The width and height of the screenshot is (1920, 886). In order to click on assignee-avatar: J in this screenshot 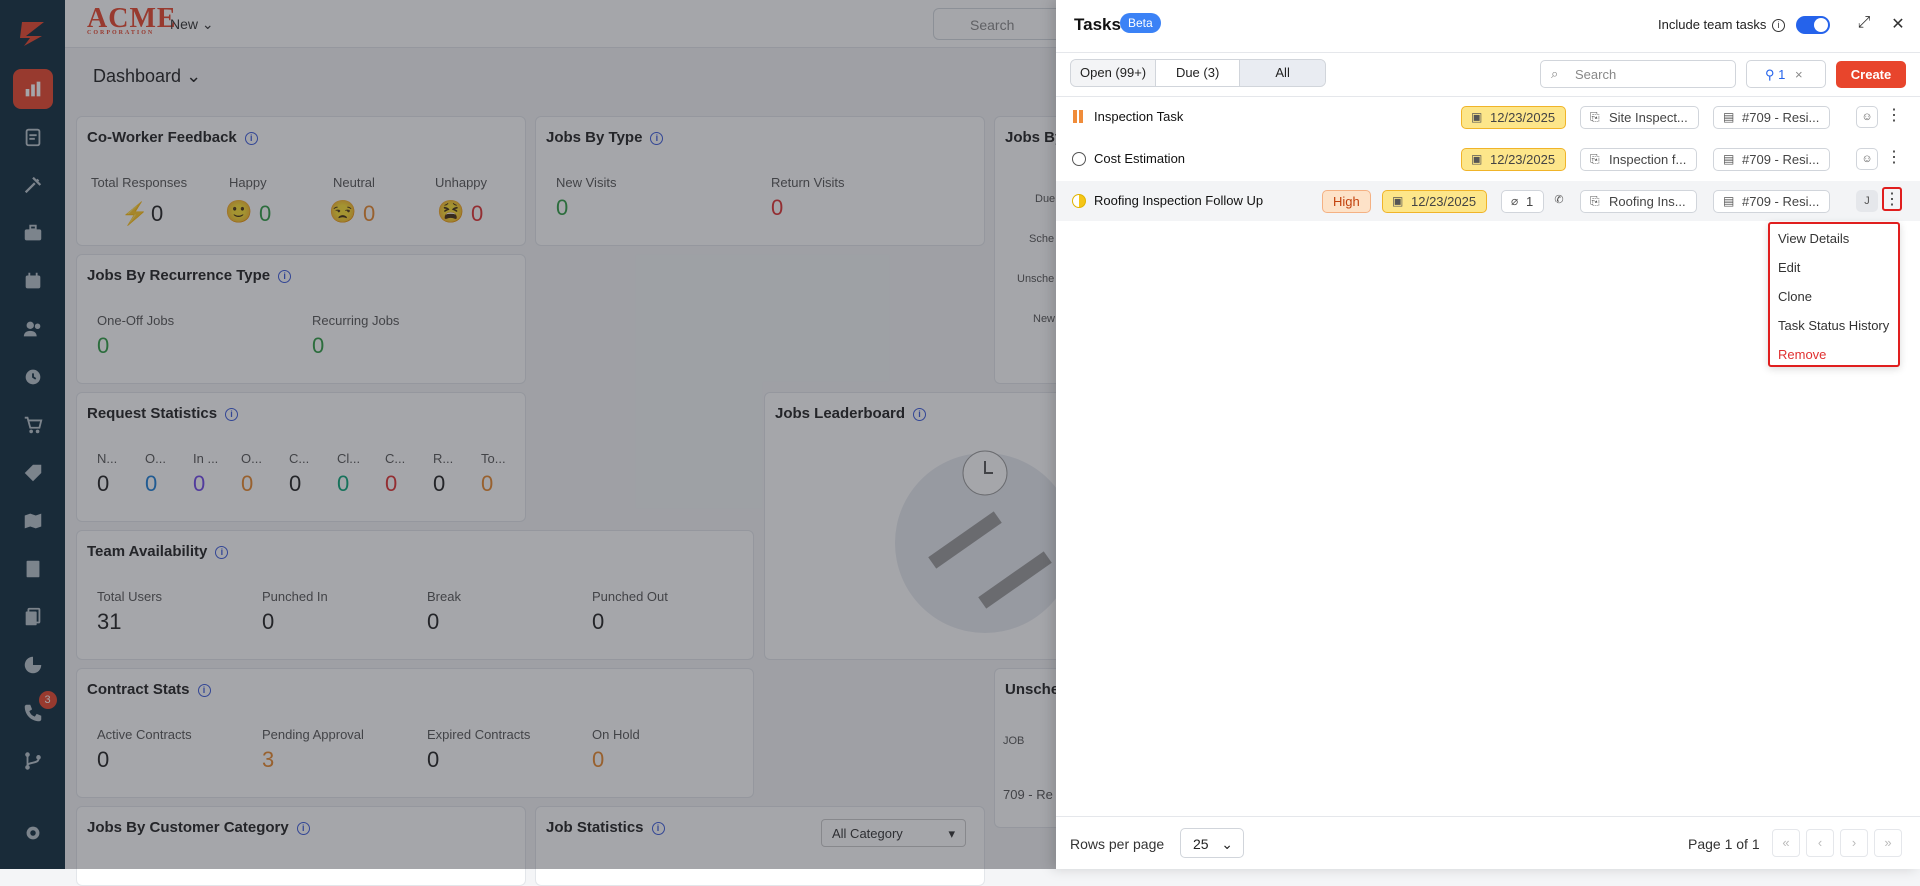, I will do `click(1867, 201)`.